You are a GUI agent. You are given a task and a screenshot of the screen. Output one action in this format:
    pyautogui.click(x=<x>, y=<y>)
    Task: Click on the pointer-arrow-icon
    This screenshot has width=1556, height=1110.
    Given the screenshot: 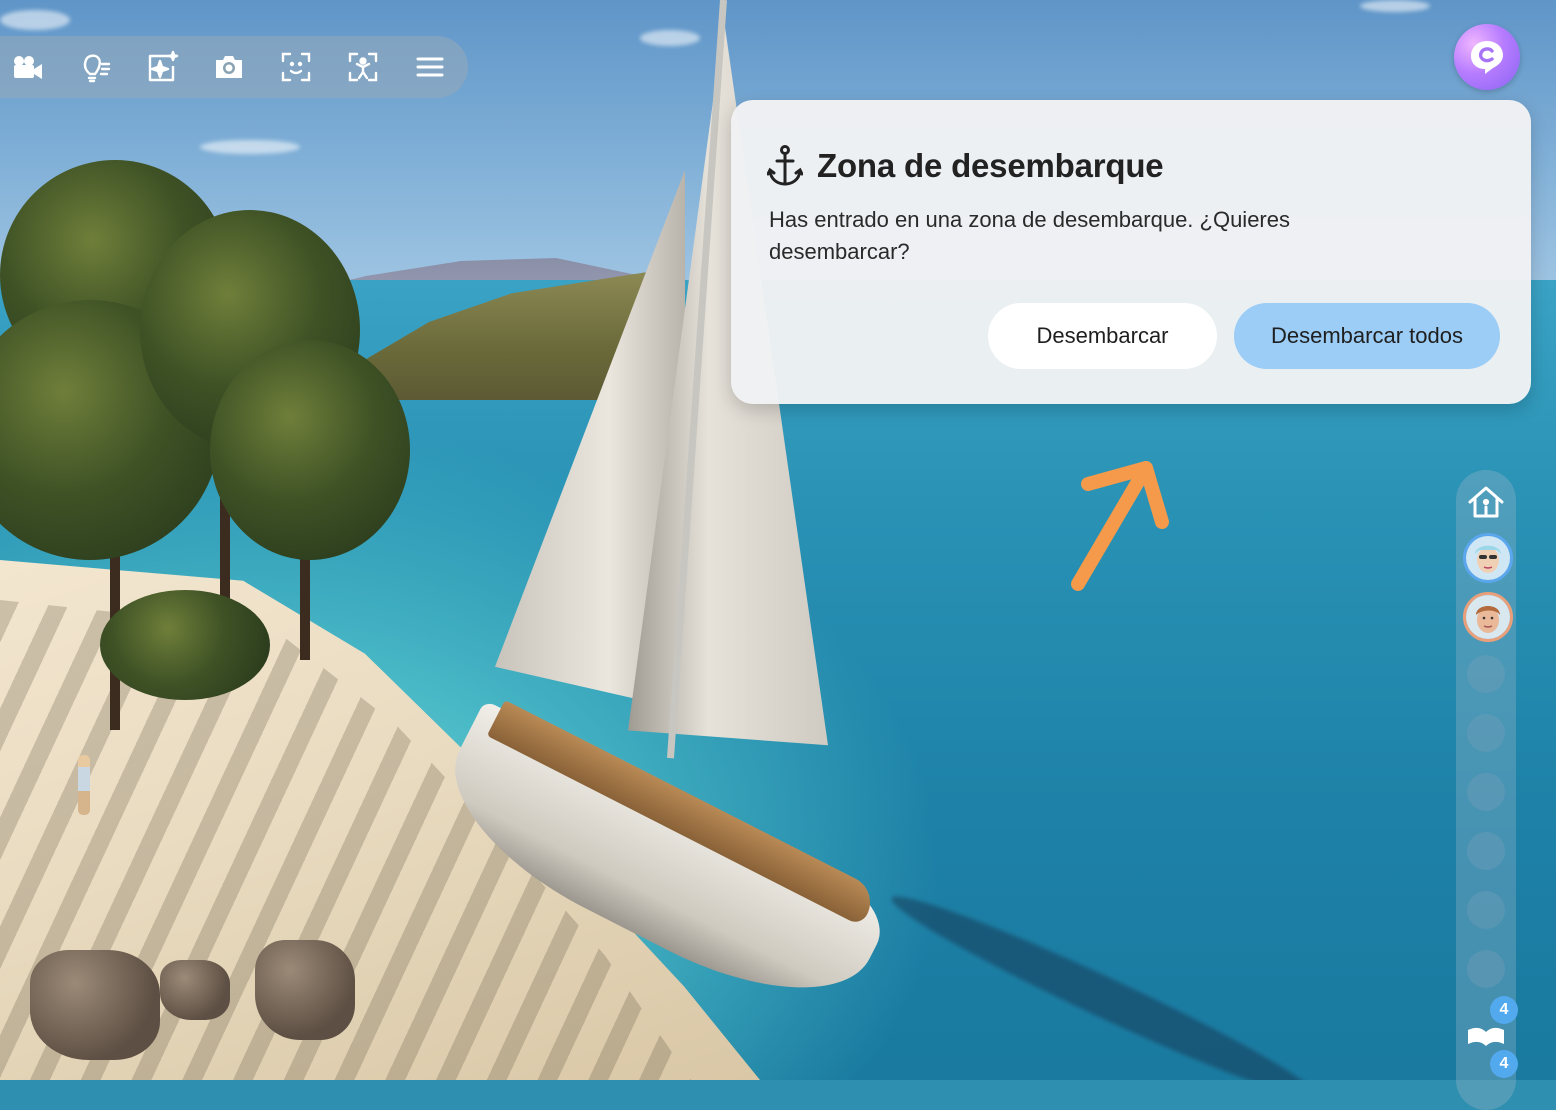 What is the action you would take?
    pyautogui.click(x=1120, y=526)
    